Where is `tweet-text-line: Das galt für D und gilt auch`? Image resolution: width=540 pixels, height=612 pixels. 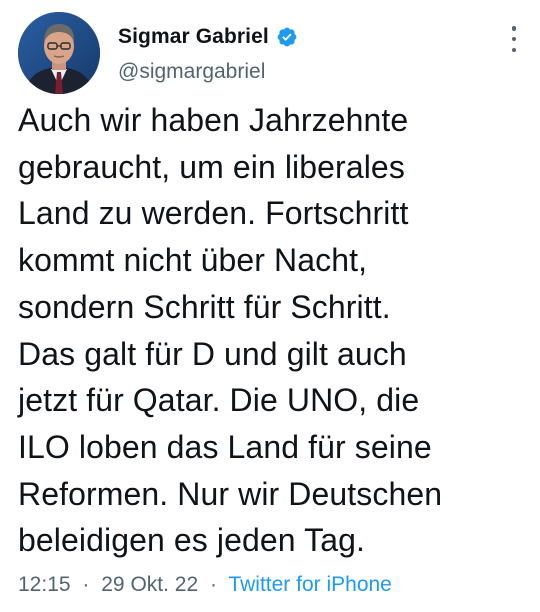 tweet-text-line: Das galt für D und gilt auch is located at coordinates (212, 353).